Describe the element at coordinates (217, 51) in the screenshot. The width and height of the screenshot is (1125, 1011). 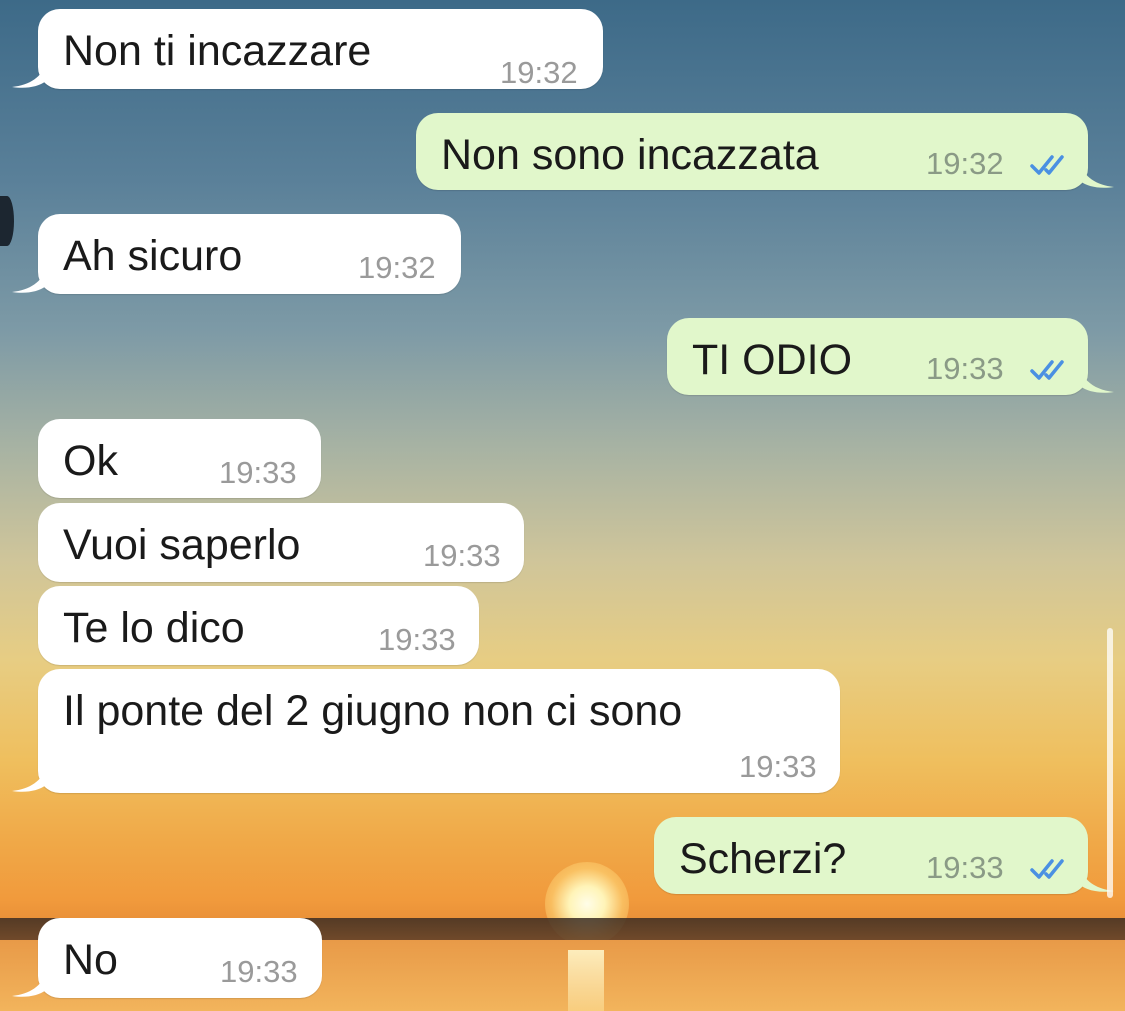
I see `message-text: Non ti incazzare` at that location.